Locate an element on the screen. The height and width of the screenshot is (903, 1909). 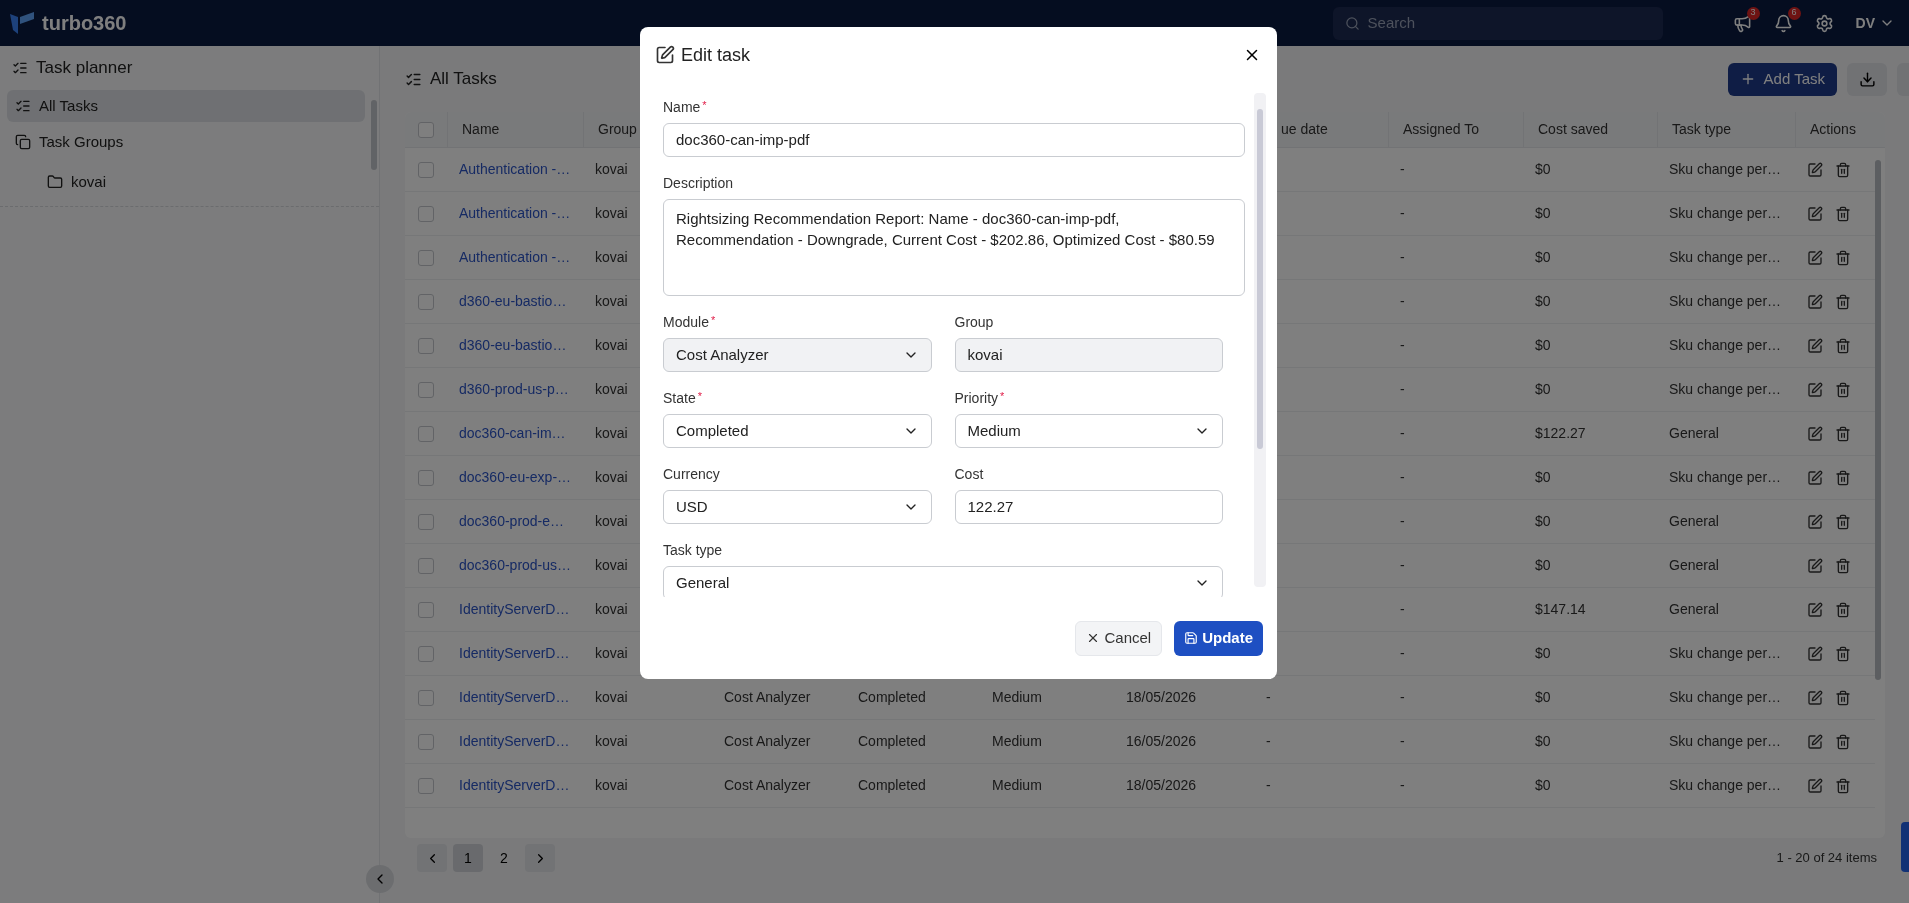
cancel-button: Cancel is located at coordinates (1119, 638).